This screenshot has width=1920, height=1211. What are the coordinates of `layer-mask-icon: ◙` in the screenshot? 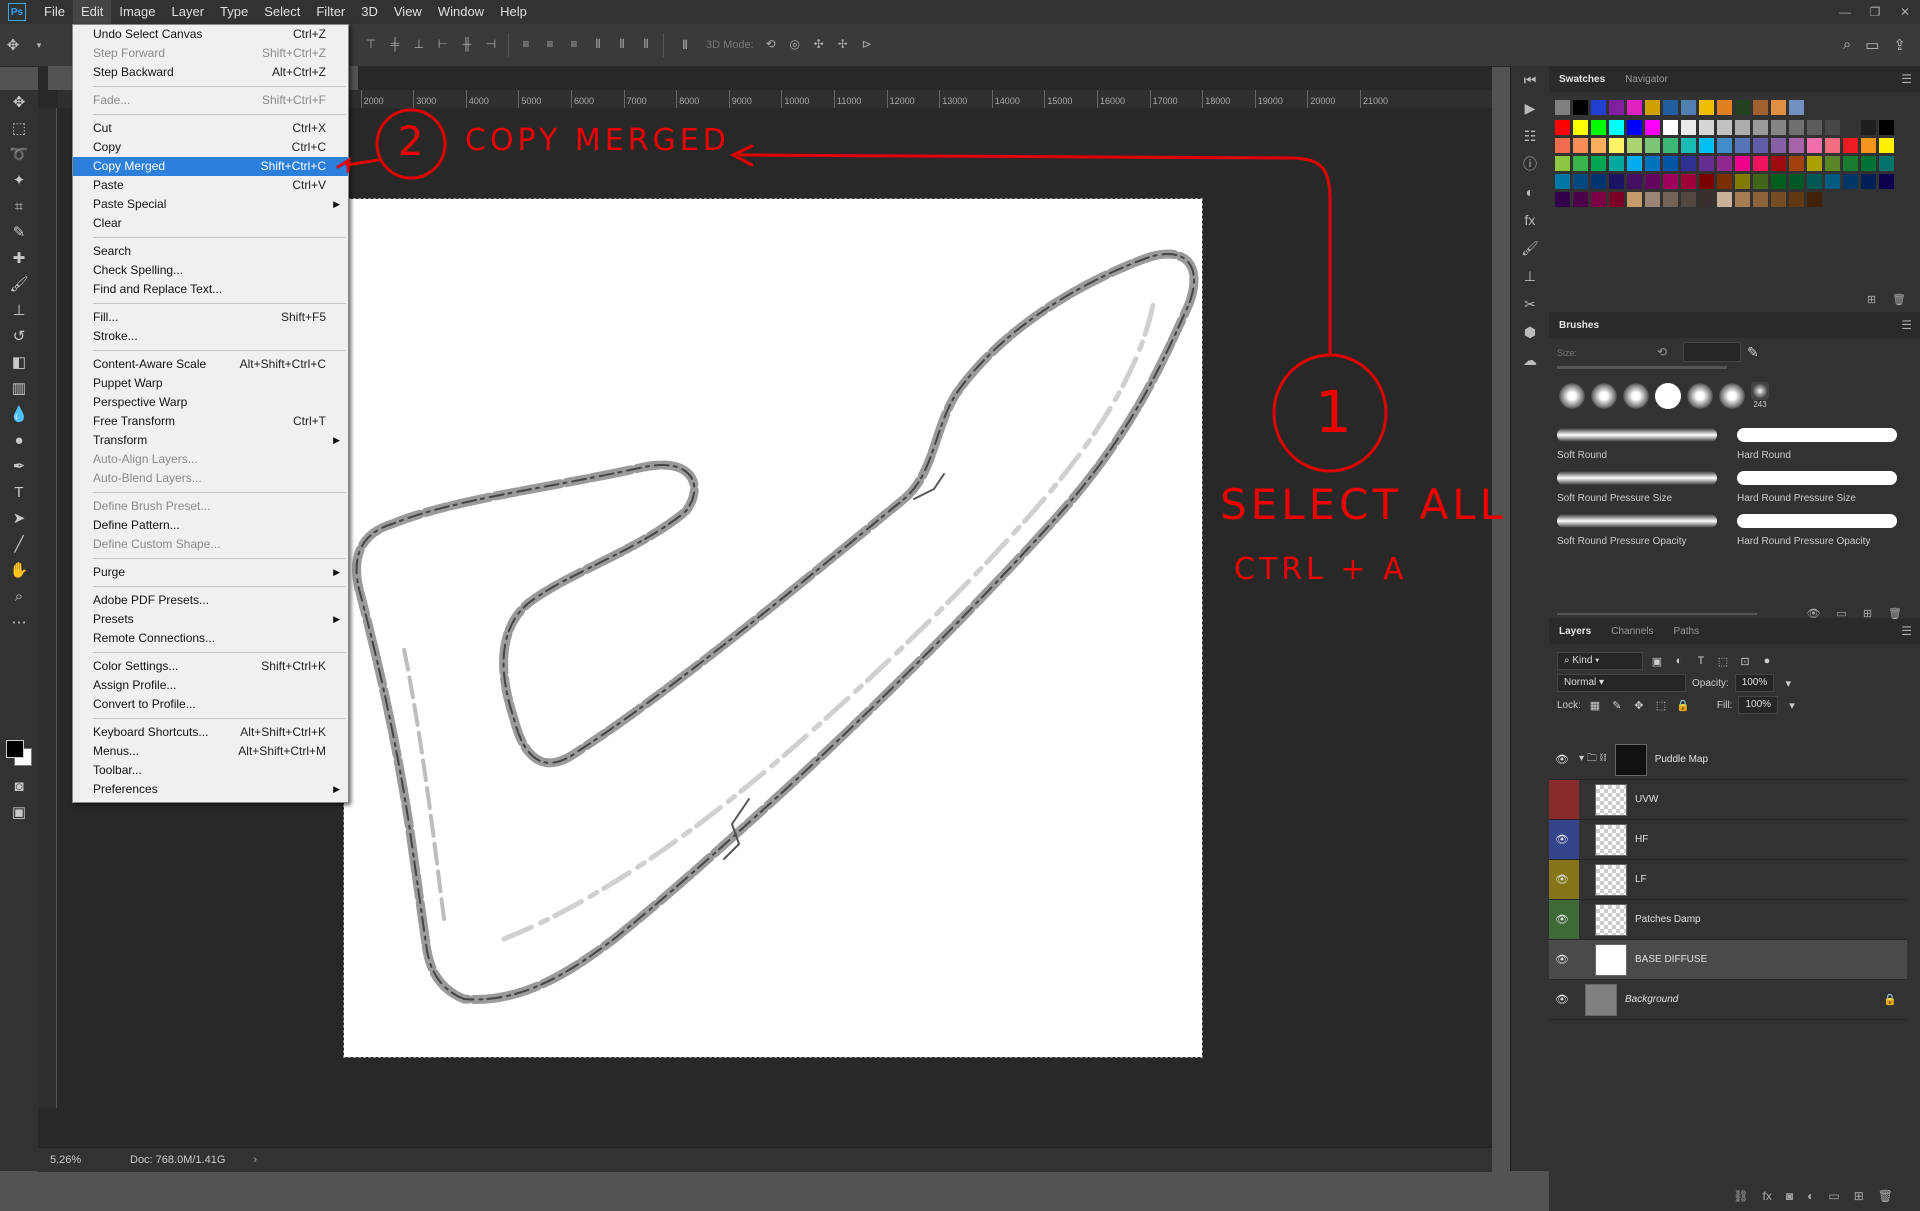 It's located at (1789, 1196).